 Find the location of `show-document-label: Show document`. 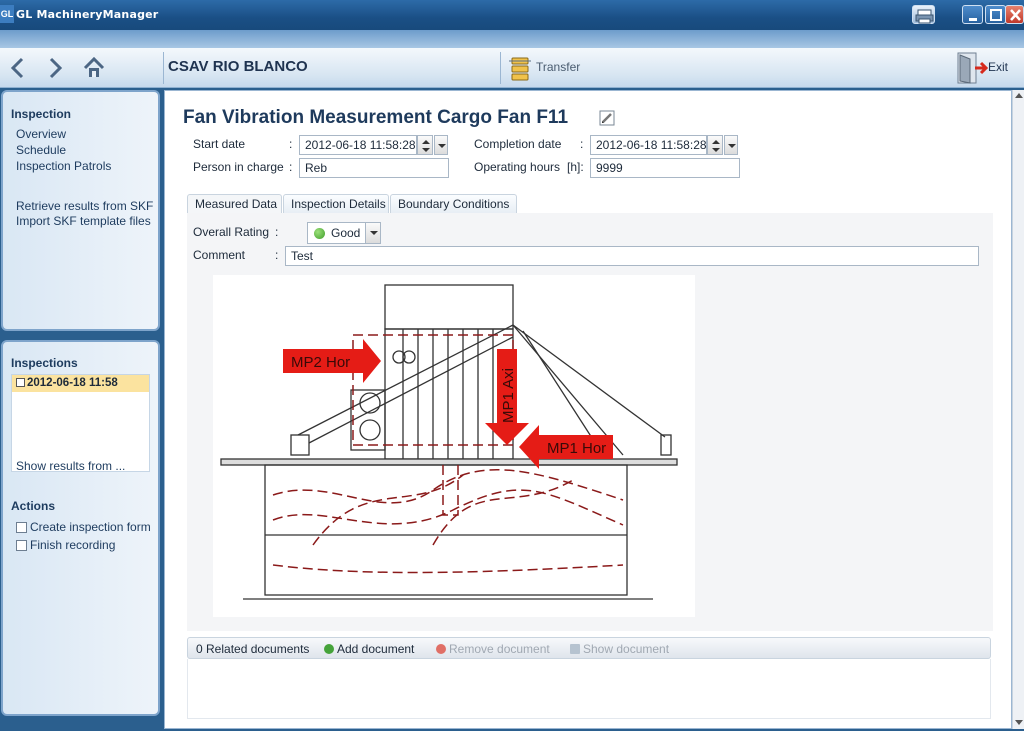

show-document-label: Show document is located at coordinates (626, 649).